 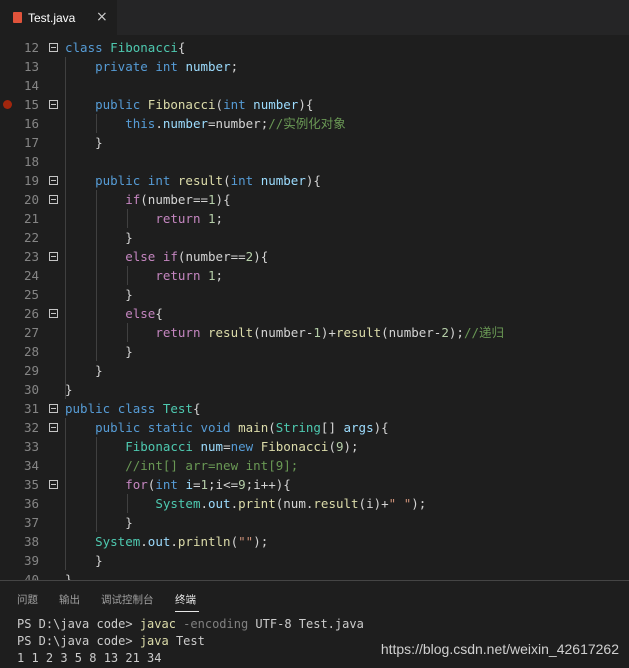 I want to click on tab-terminal: 终端, so click(x=185, y=599).